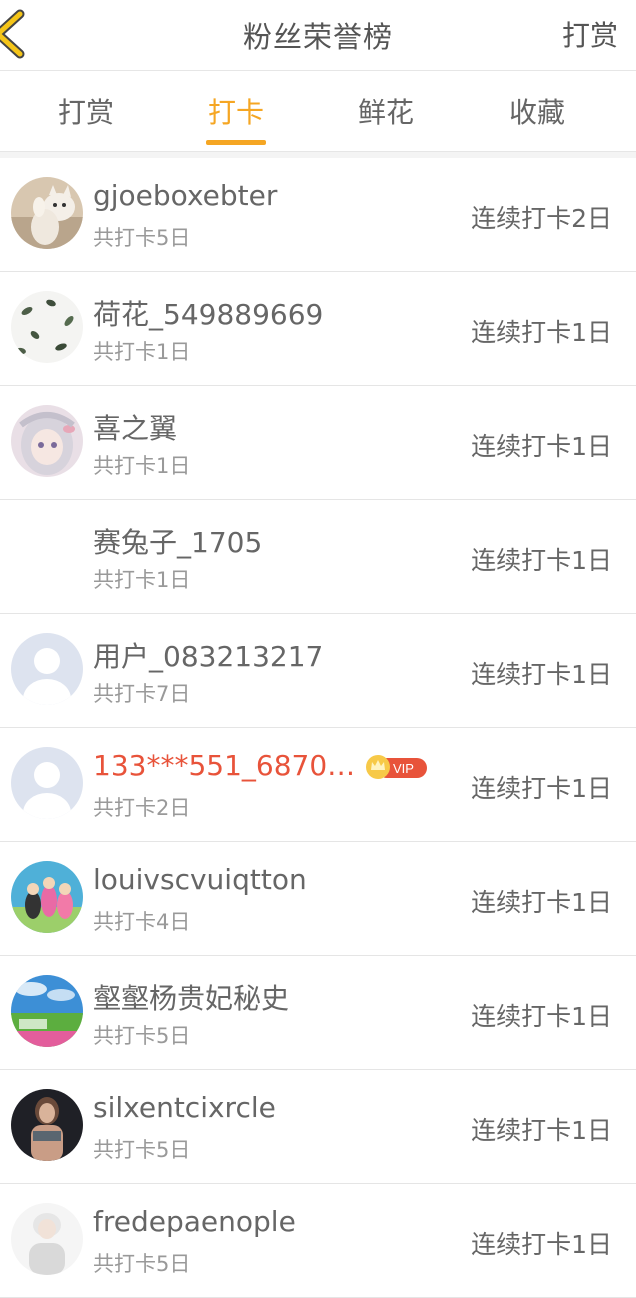 This screenshot has width=636, height=1298. Describe the element at coordinates (318, 557) in the screenshot. I see `list-item: 赛兔子_1705 共打卡1日 连续打卡1日` at that location.